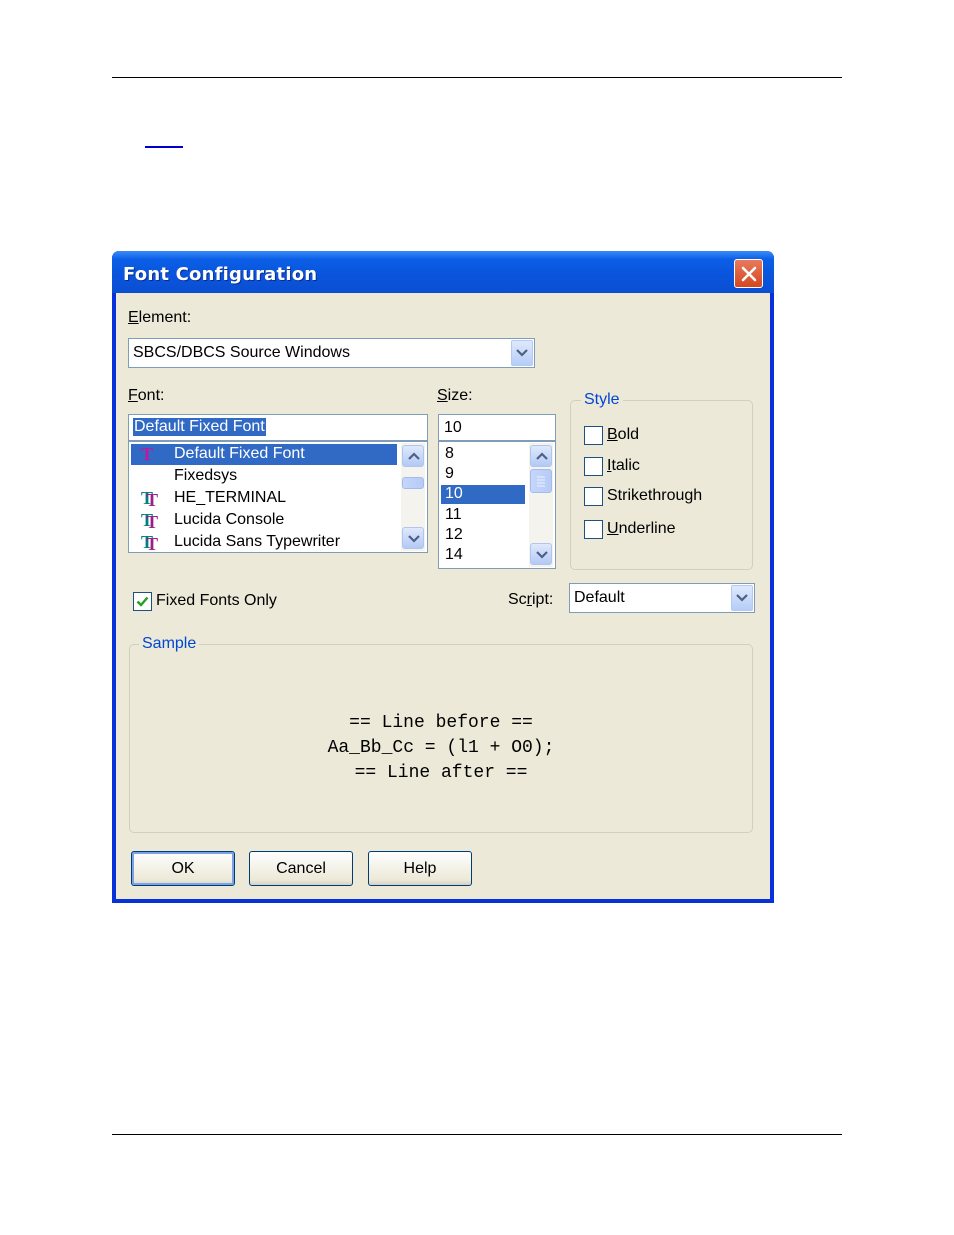 The width and height of the screenshot is (954, 1235). I want to click on header-rule, so click(477, 77).